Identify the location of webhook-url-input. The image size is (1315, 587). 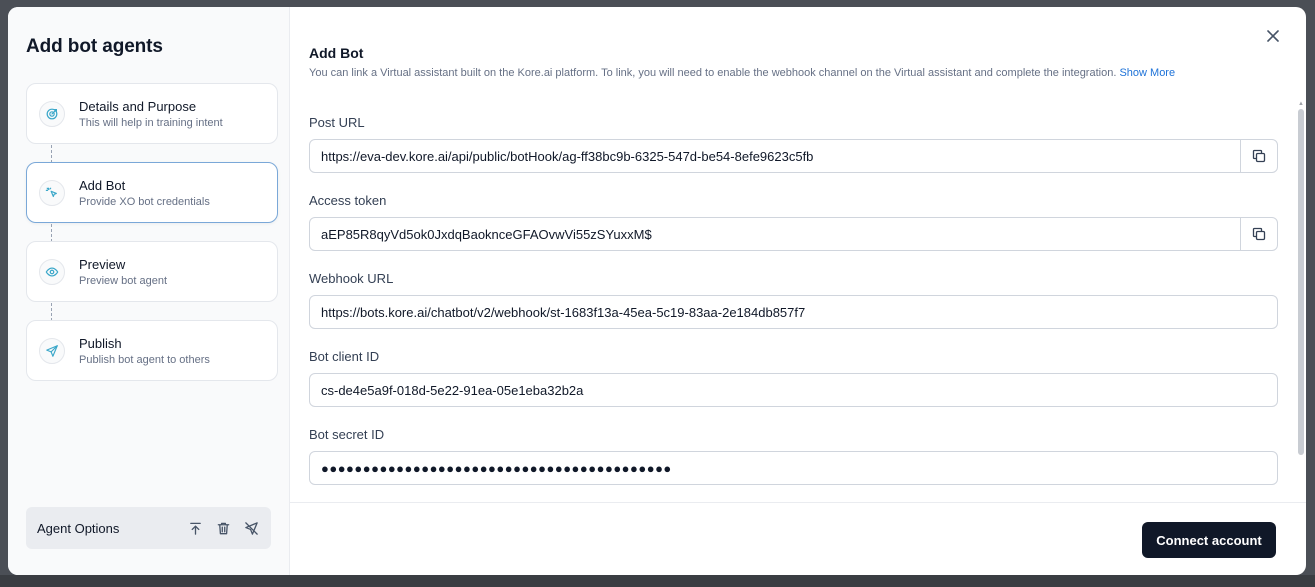
(793, 312).